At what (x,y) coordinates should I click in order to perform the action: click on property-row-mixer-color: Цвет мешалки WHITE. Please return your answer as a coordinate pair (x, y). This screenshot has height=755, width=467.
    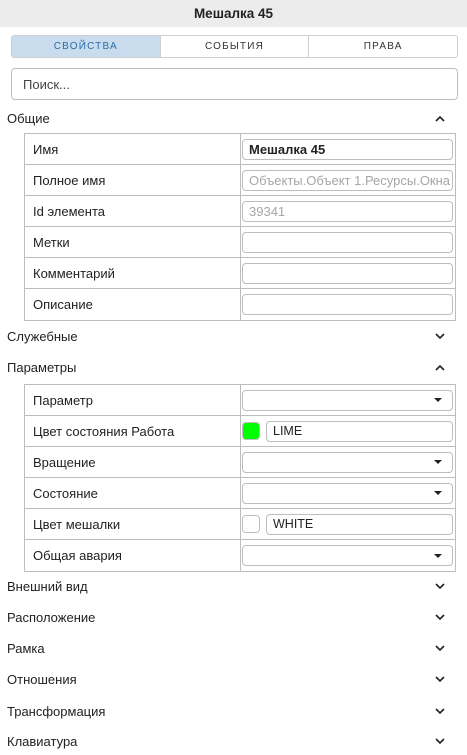
    Looking at the image, I should click on (240, 524).